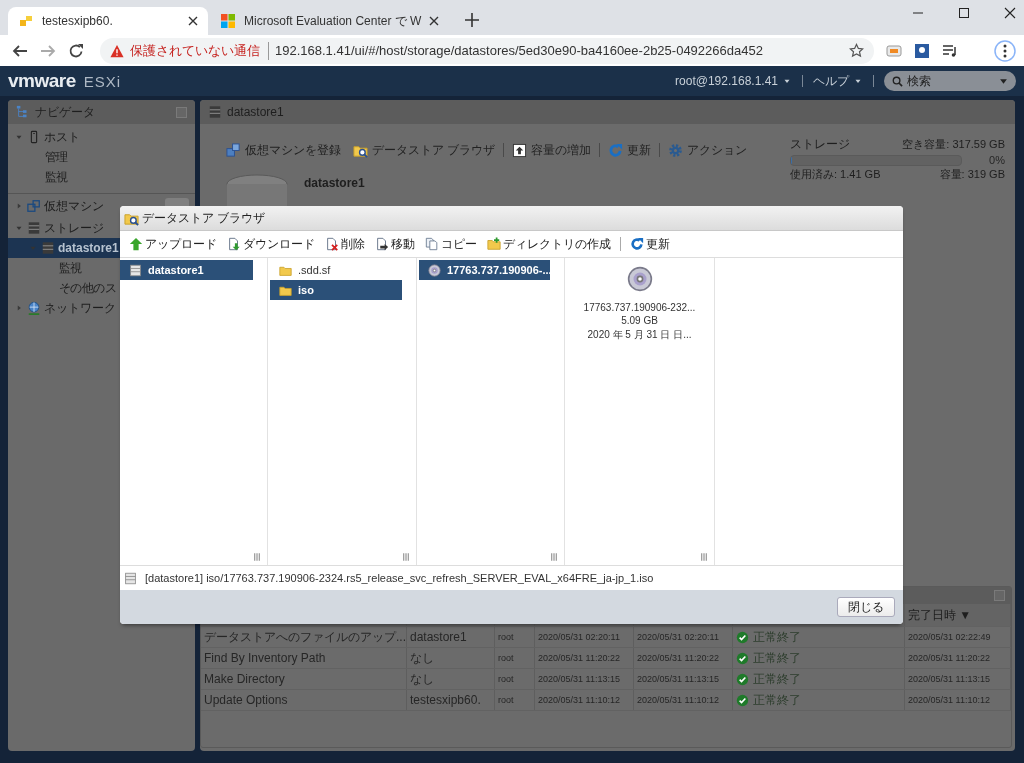 The width and height of the screenshot is (1024, 763). I want to click on file-item: iso, so click(336, 290).